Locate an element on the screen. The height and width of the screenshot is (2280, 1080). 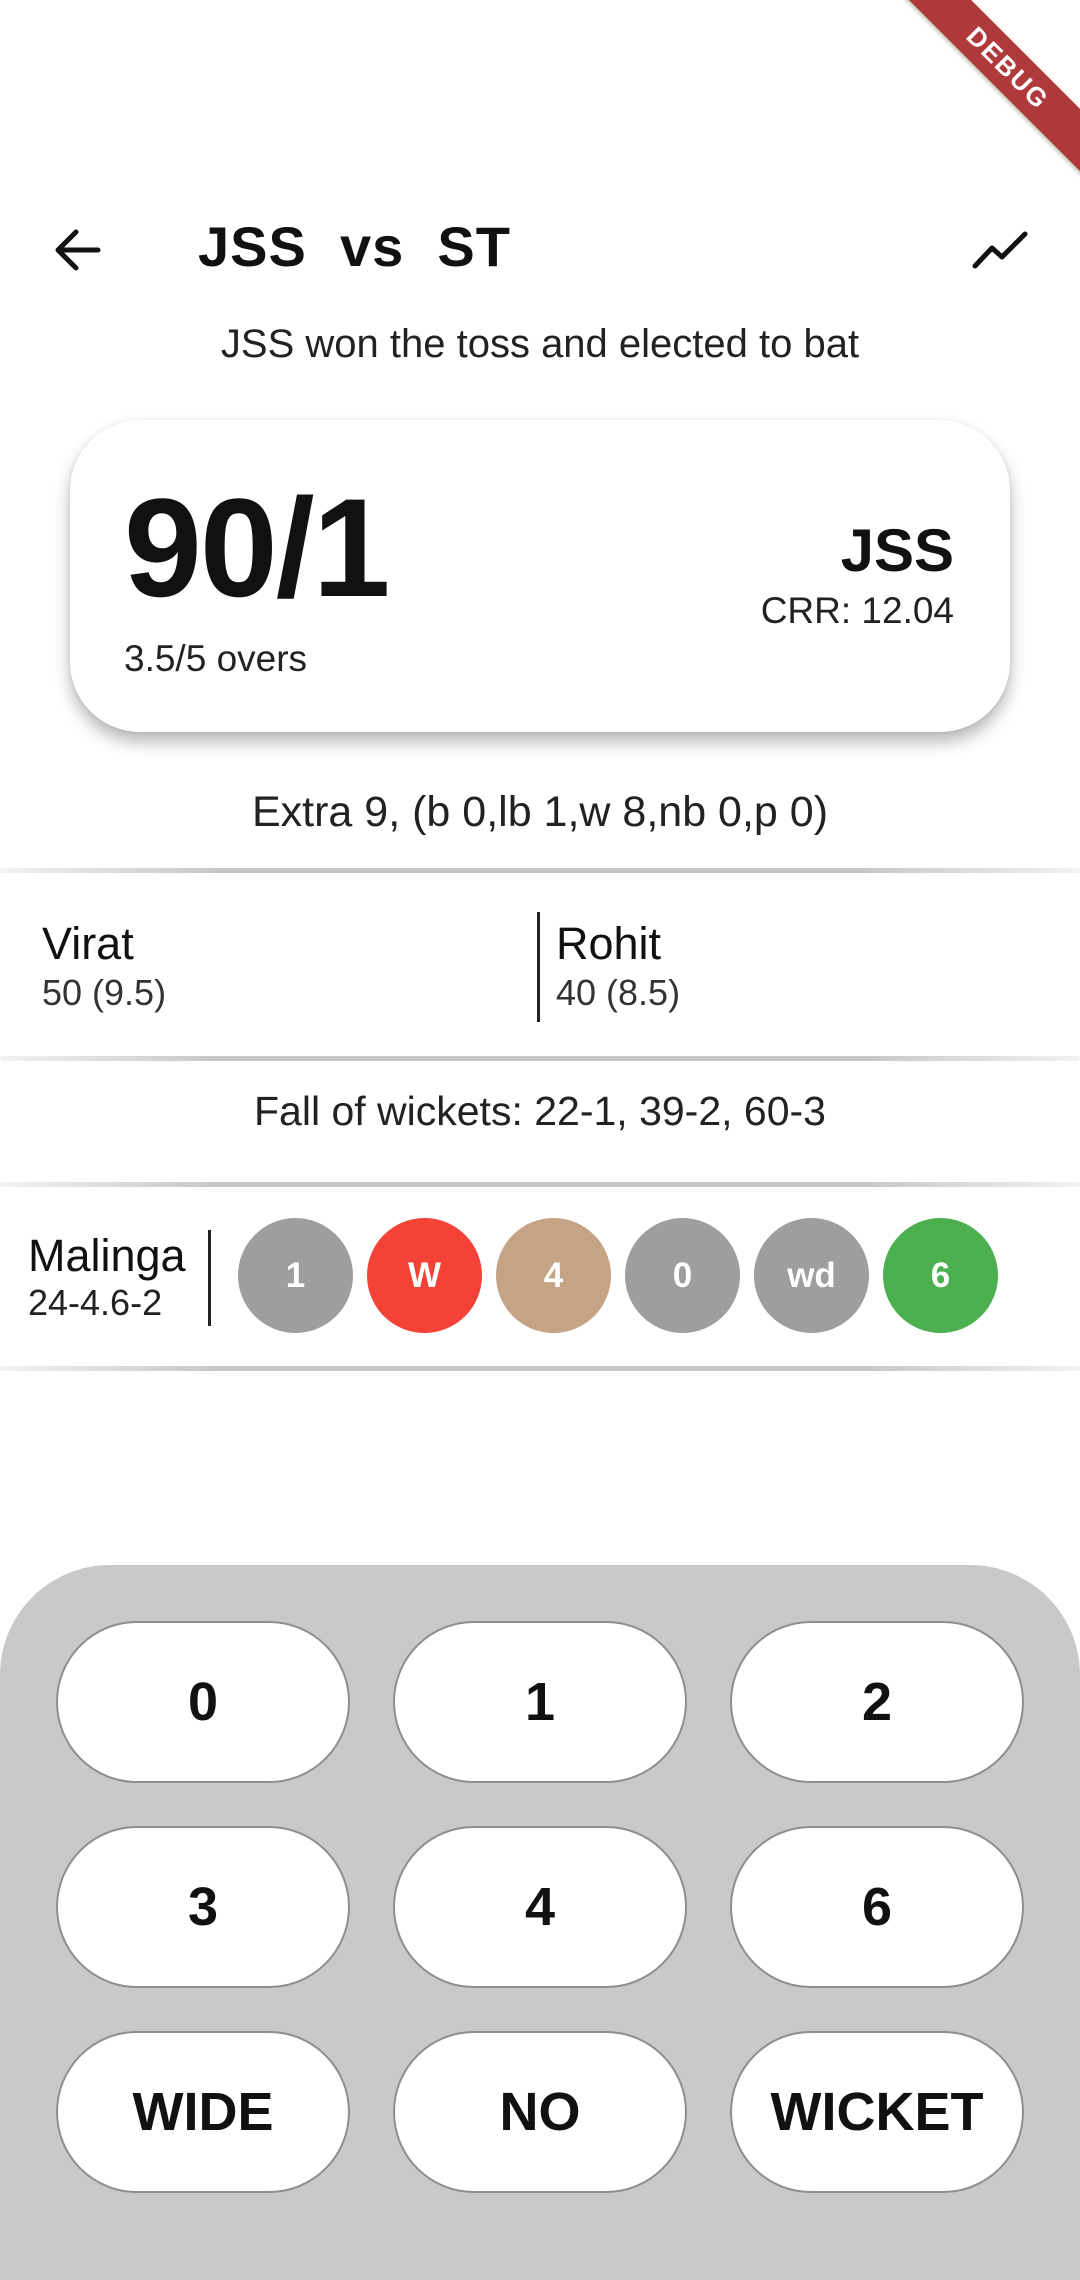
back-button is located at coordinates (78, 250).